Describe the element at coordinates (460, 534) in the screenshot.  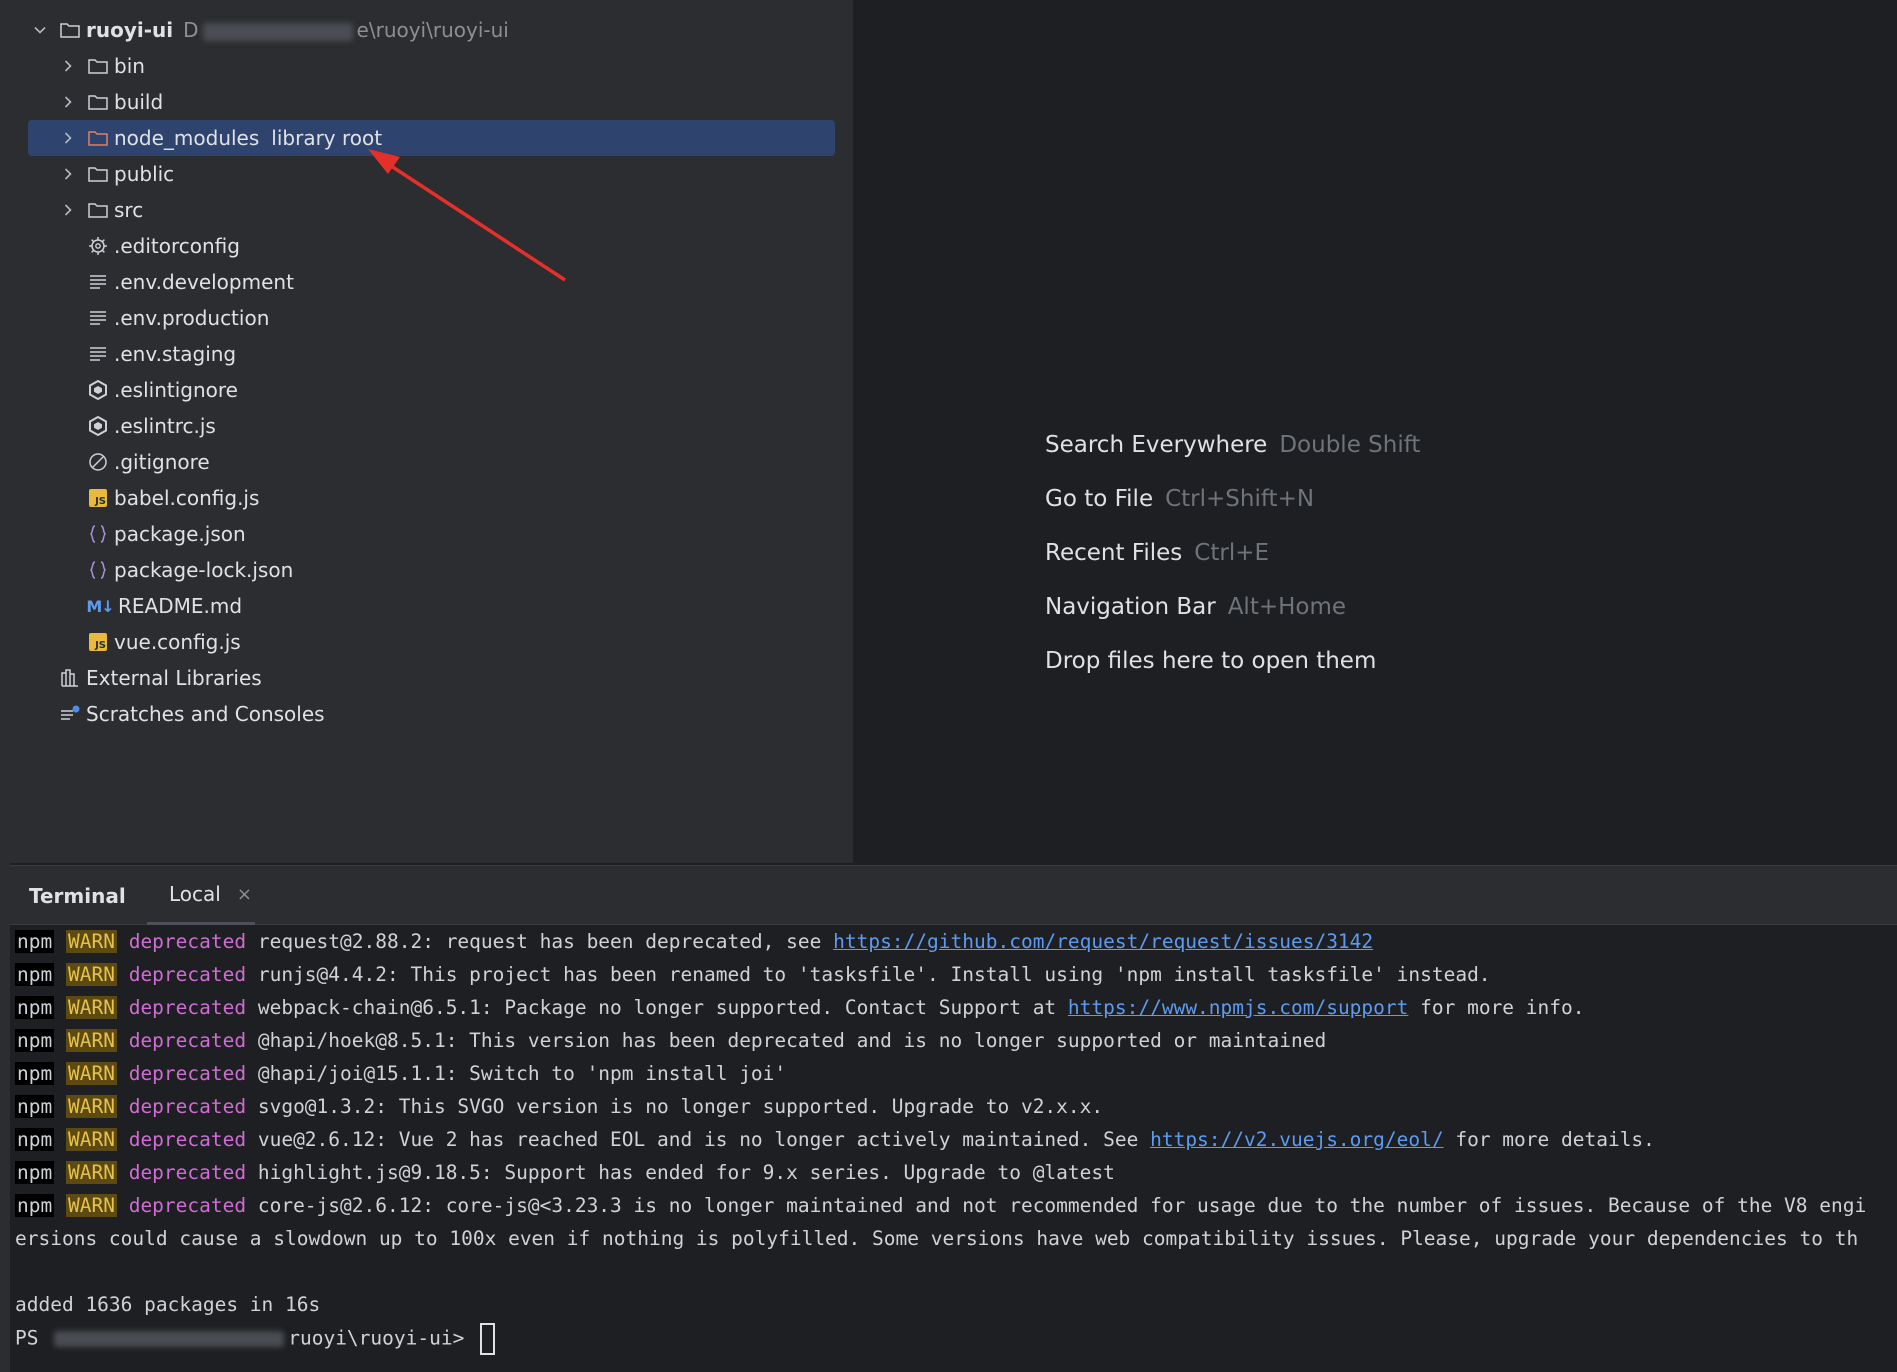
I see `tree-item-package-json: package.json` at that location.